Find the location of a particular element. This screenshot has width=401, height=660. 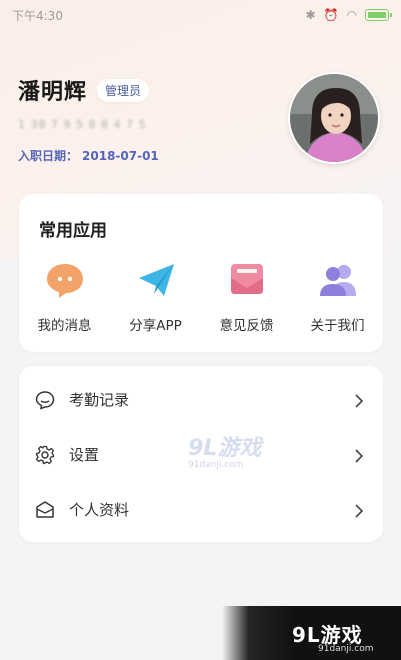

watermark-text: 9L游戏 is located at coordinates (225, 448).